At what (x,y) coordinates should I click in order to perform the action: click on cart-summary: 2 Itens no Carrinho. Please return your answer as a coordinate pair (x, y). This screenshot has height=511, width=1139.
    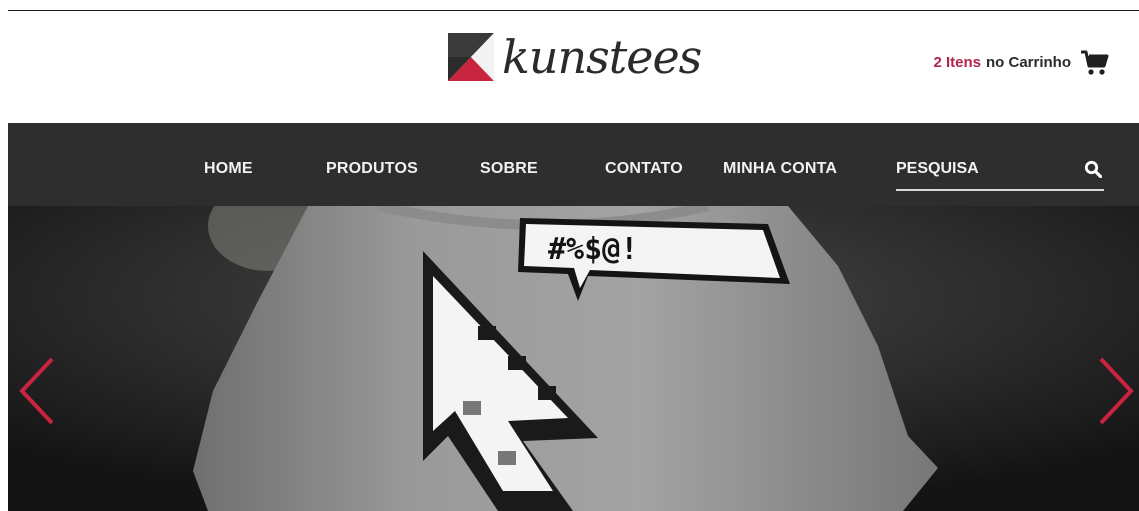
    Looking at the image, I should click on (1021, 62).